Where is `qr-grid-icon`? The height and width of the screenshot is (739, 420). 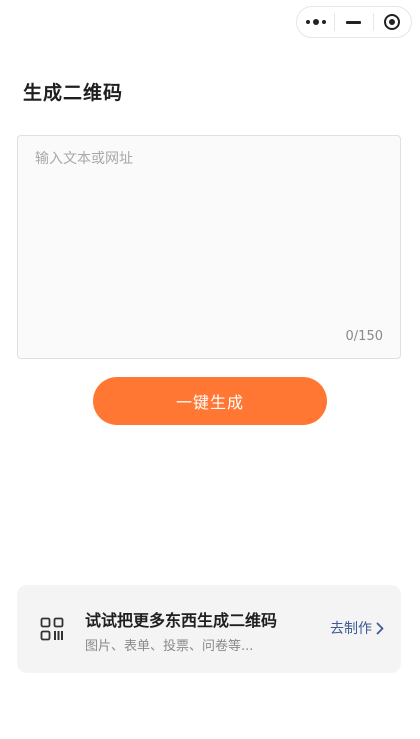
qr-grid-icon is located at coordinates (52, 629).